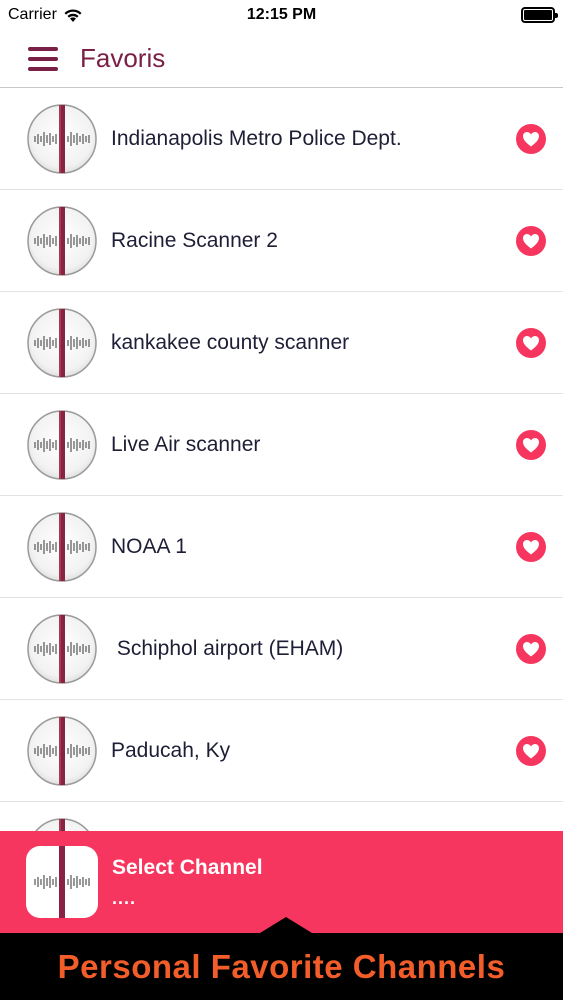  I want to click on list-item: Live Air scanner, so click(281, 445).